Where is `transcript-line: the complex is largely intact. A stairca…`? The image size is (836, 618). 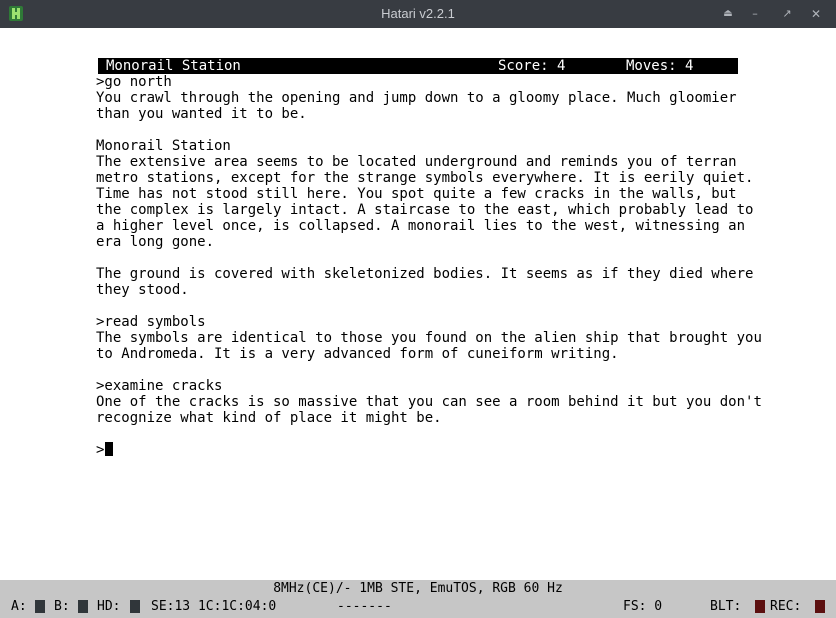 transcript-line: the complex is largely intact. A stairca… is located at coordinates (425, 210).